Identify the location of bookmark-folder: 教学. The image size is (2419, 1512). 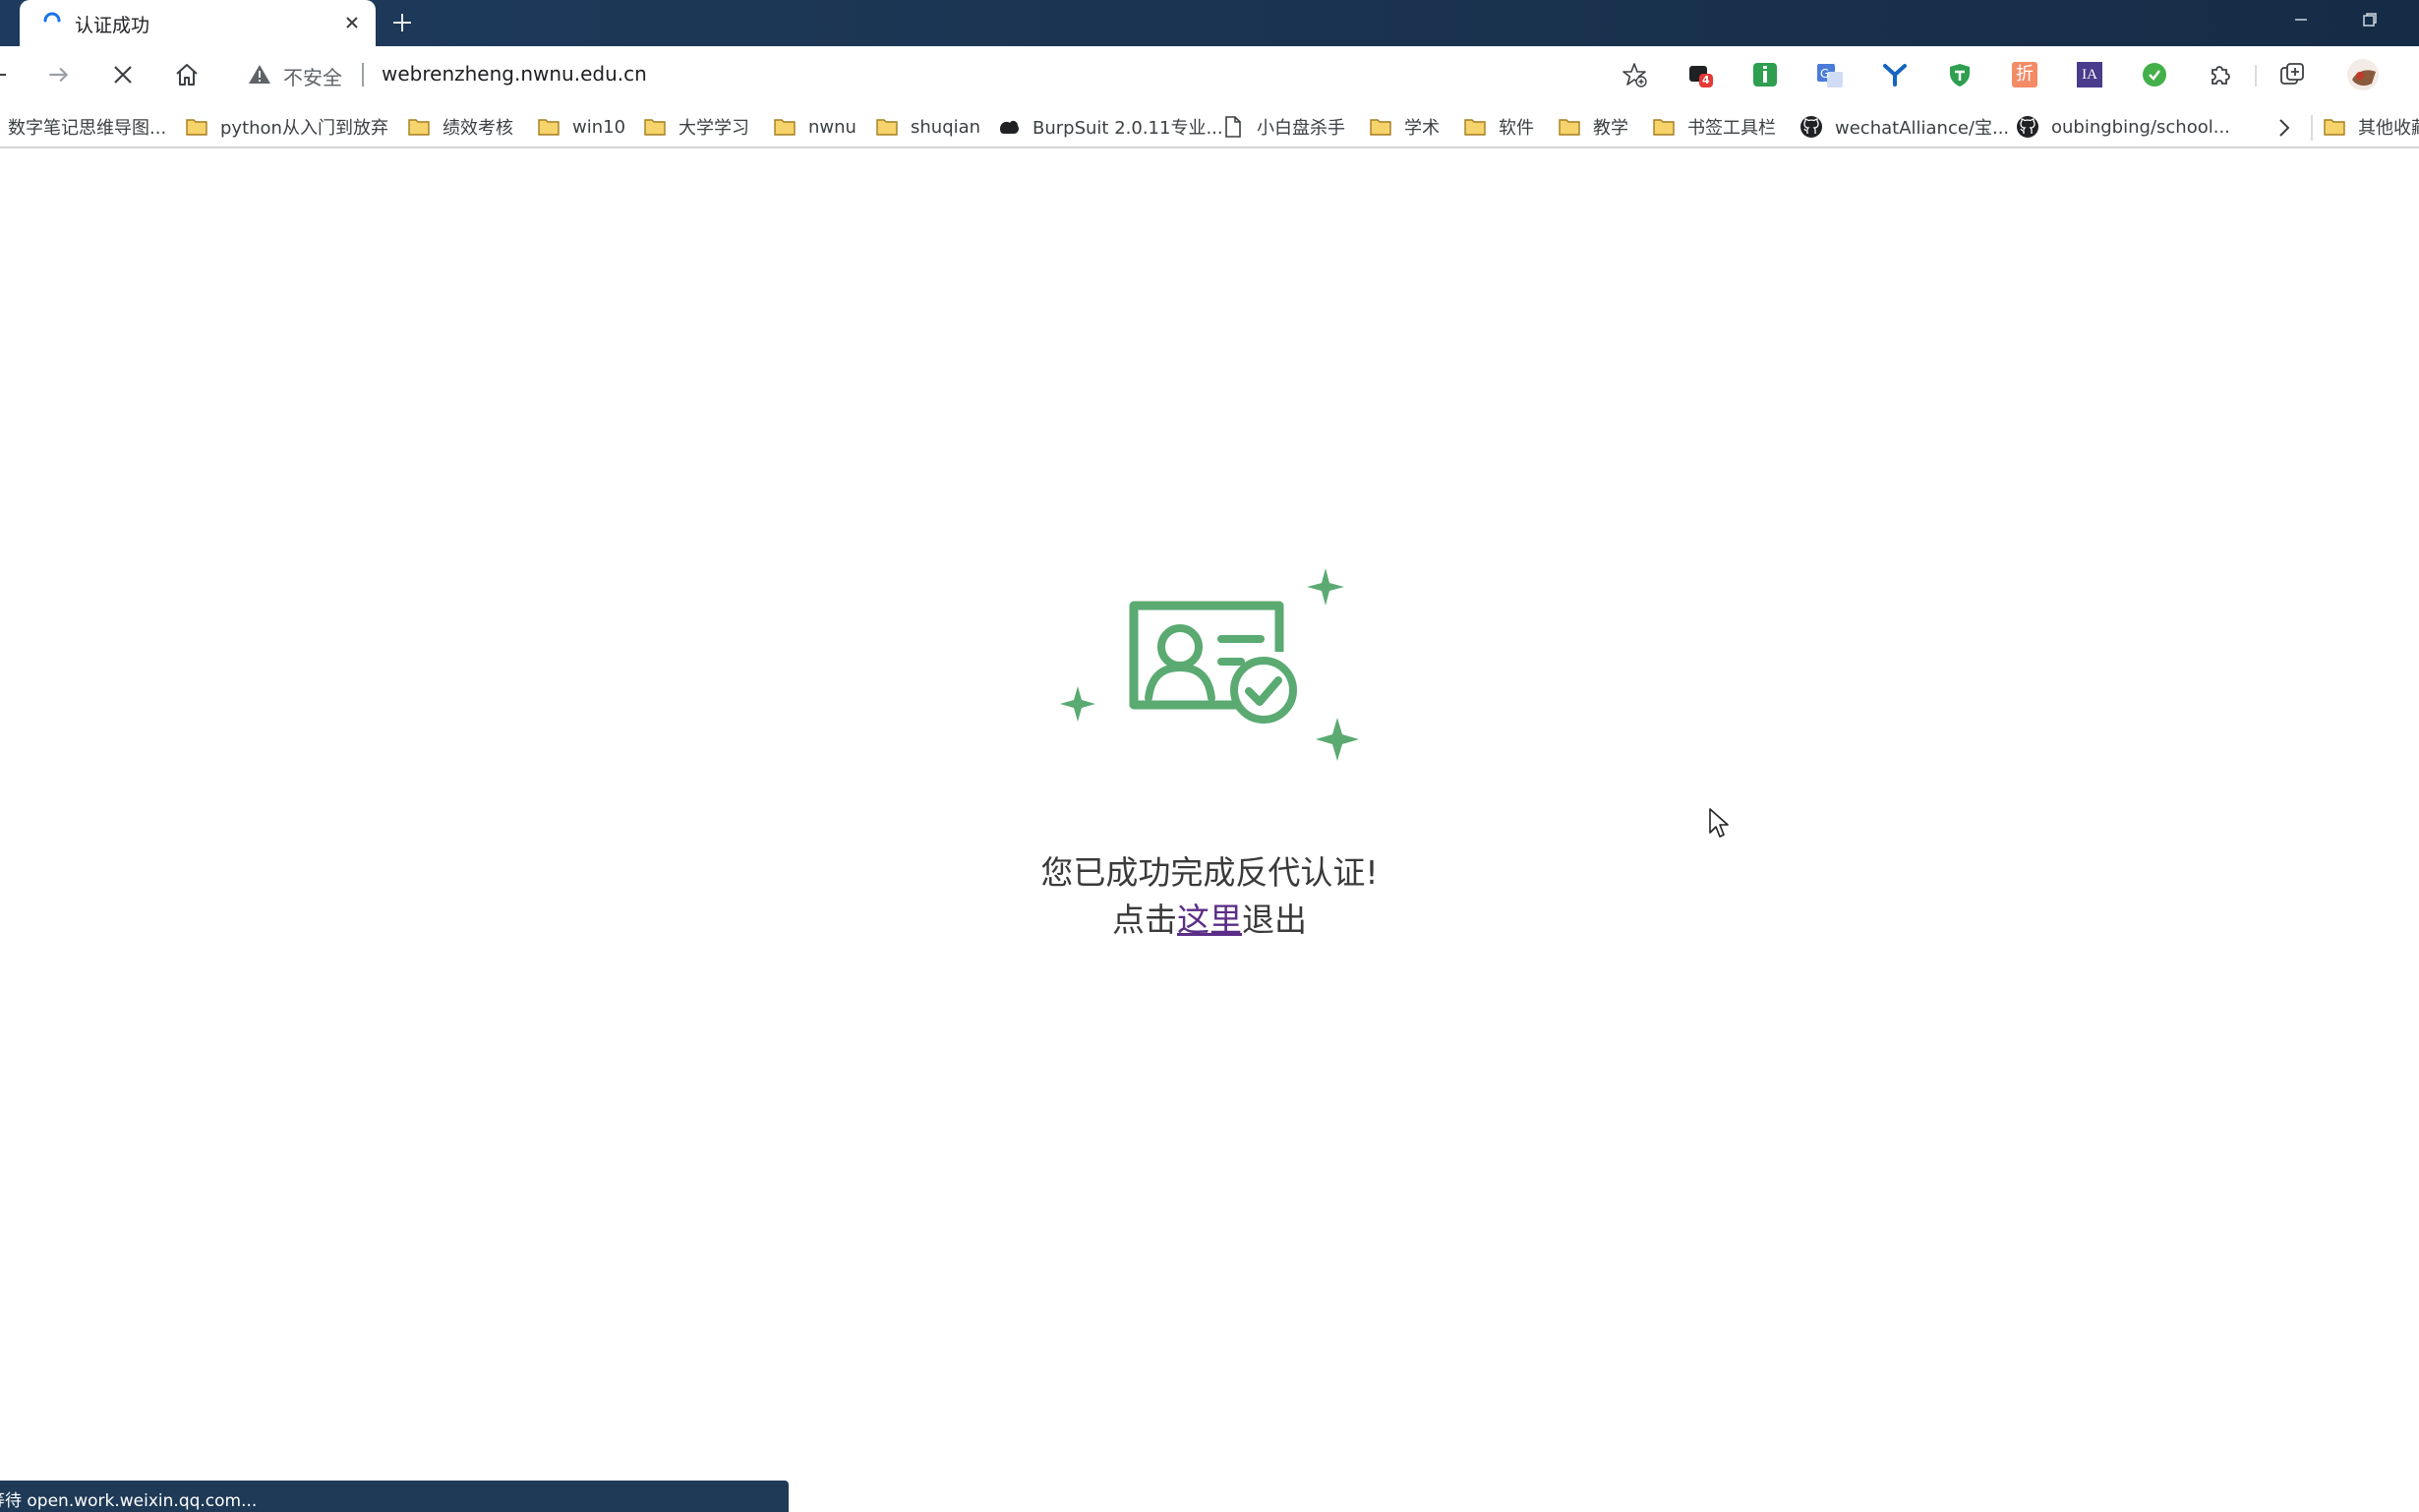
(1593, 127).